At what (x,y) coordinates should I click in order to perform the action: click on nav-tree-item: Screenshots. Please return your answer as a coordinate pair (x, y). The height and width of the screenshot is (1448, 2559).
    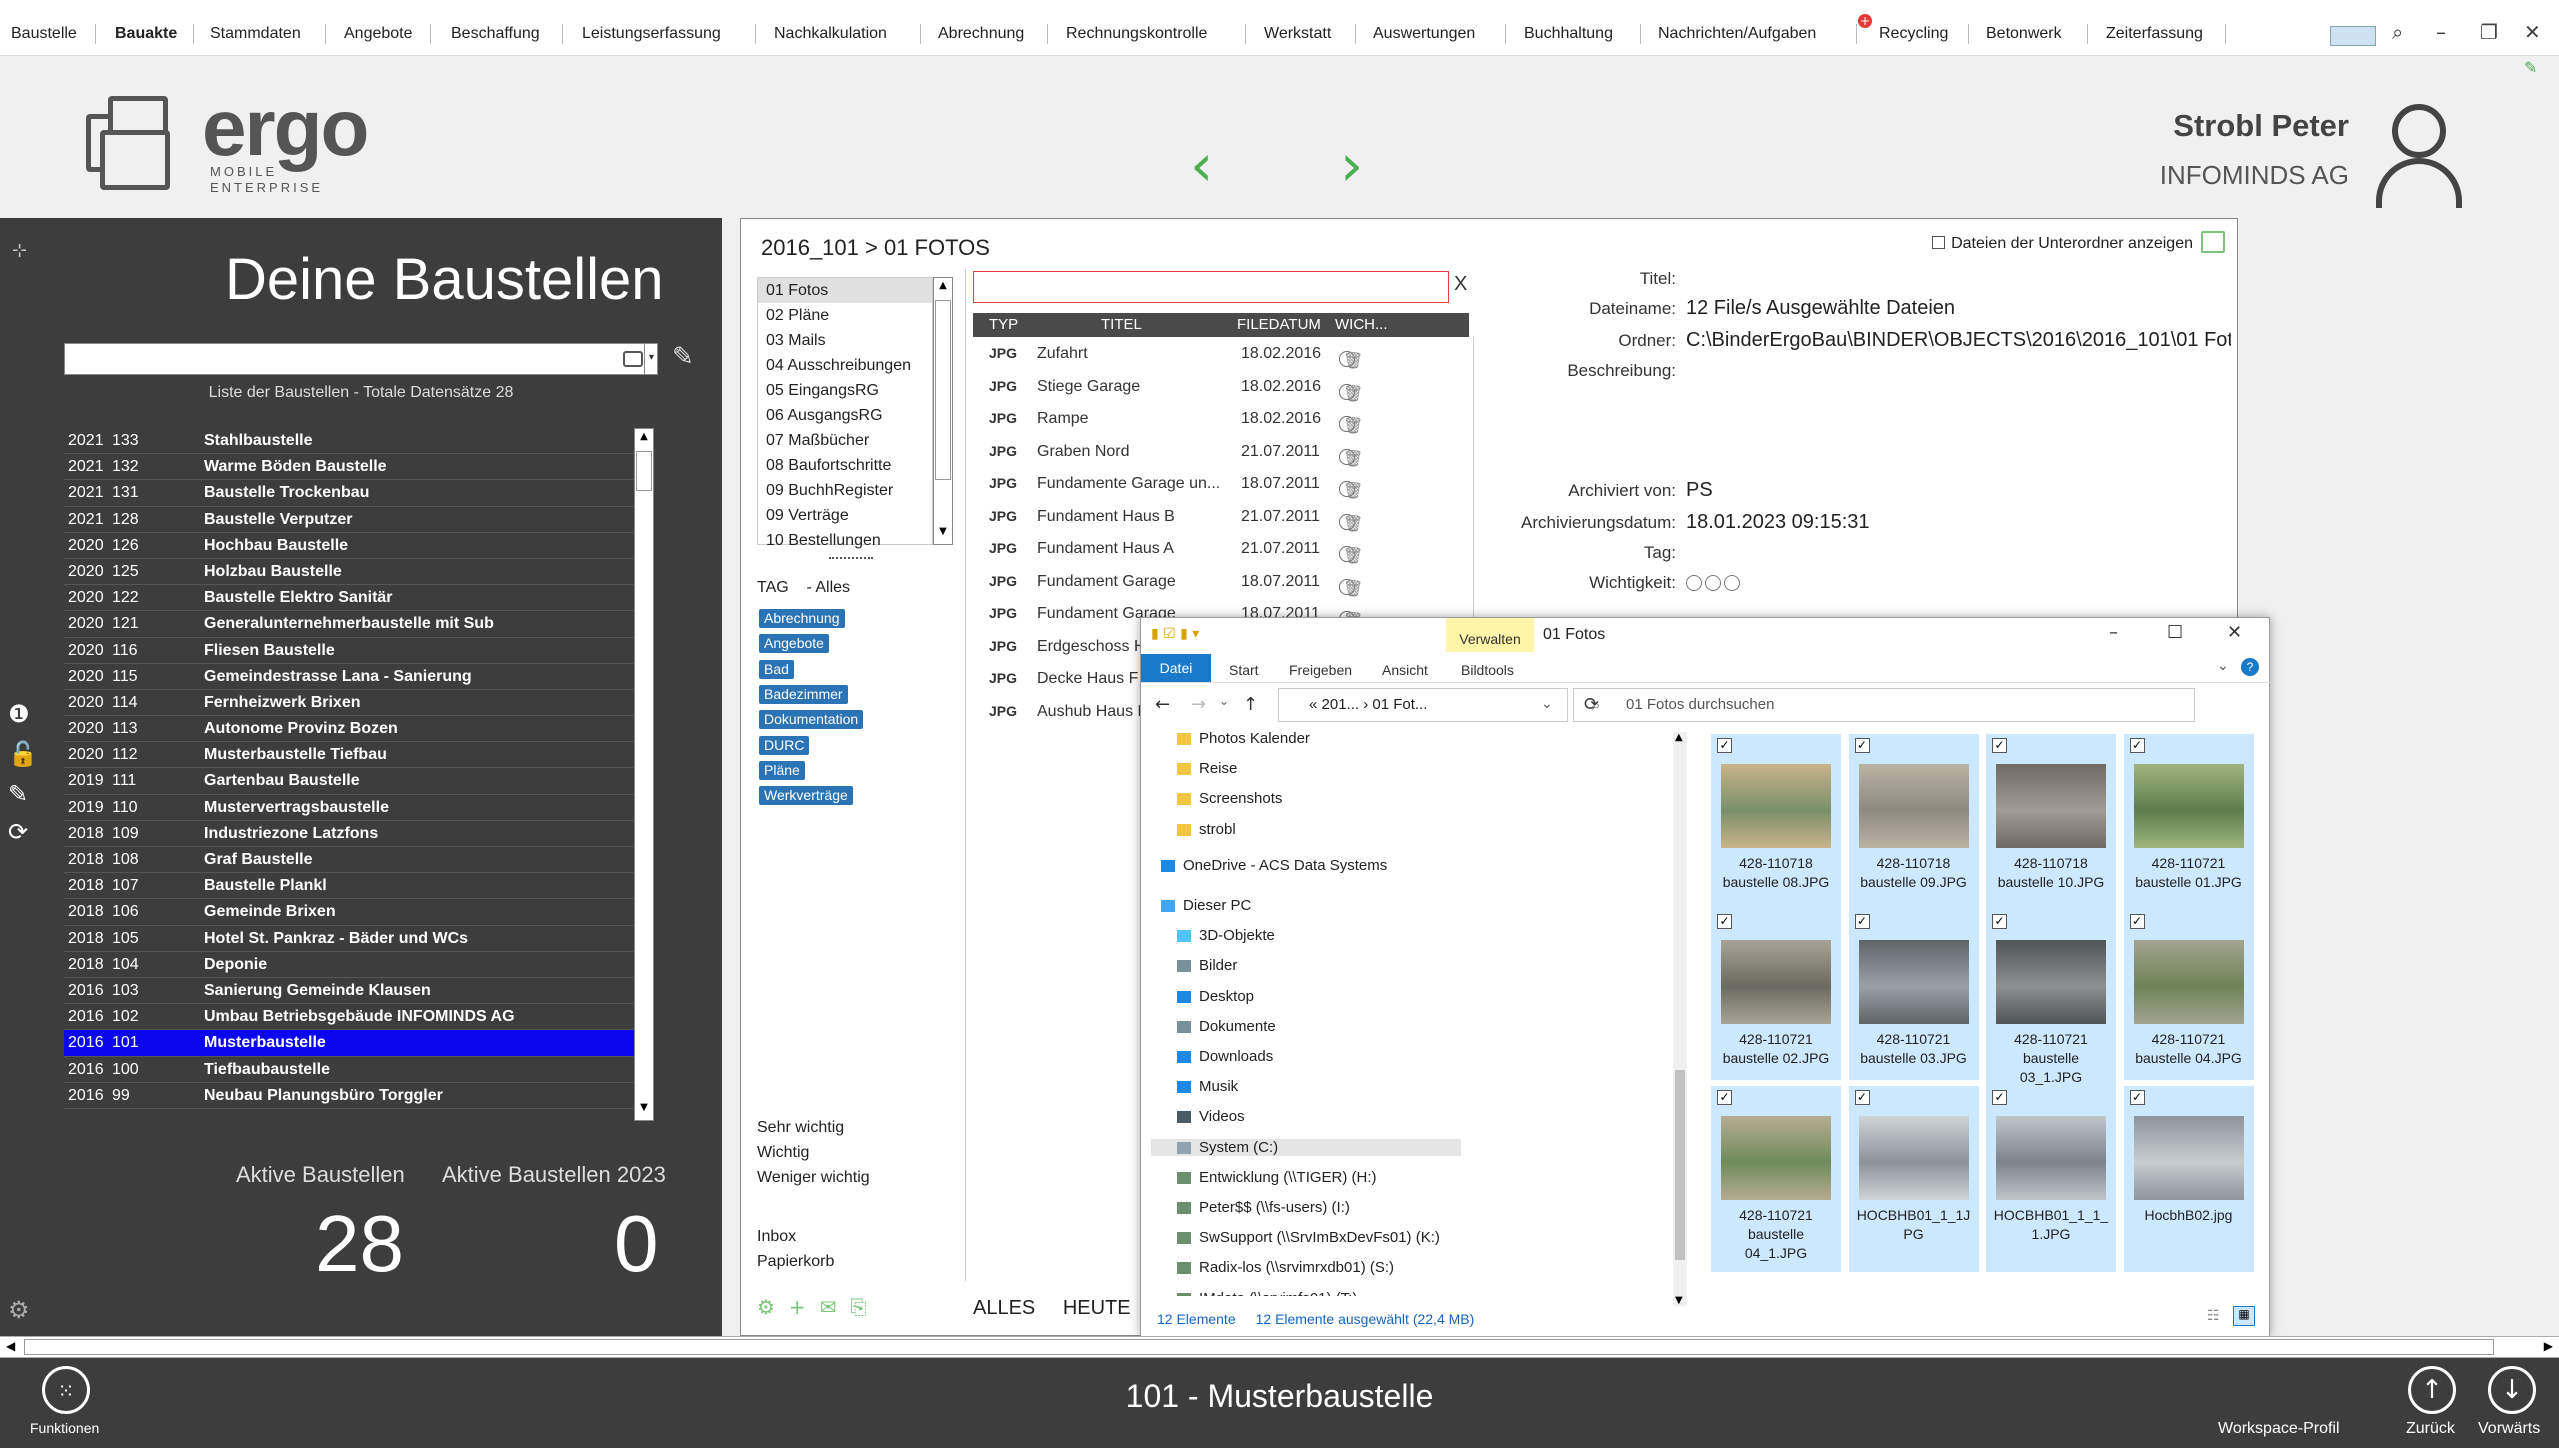
    Looking at the image, I should click on (1229, 798).